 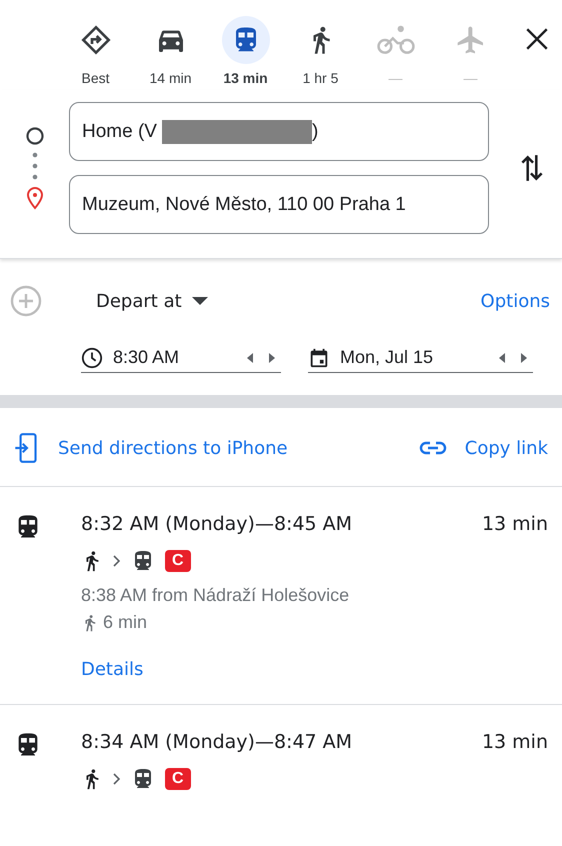 I want to click on origin-text: Home (V, so click(x=119, y=131).